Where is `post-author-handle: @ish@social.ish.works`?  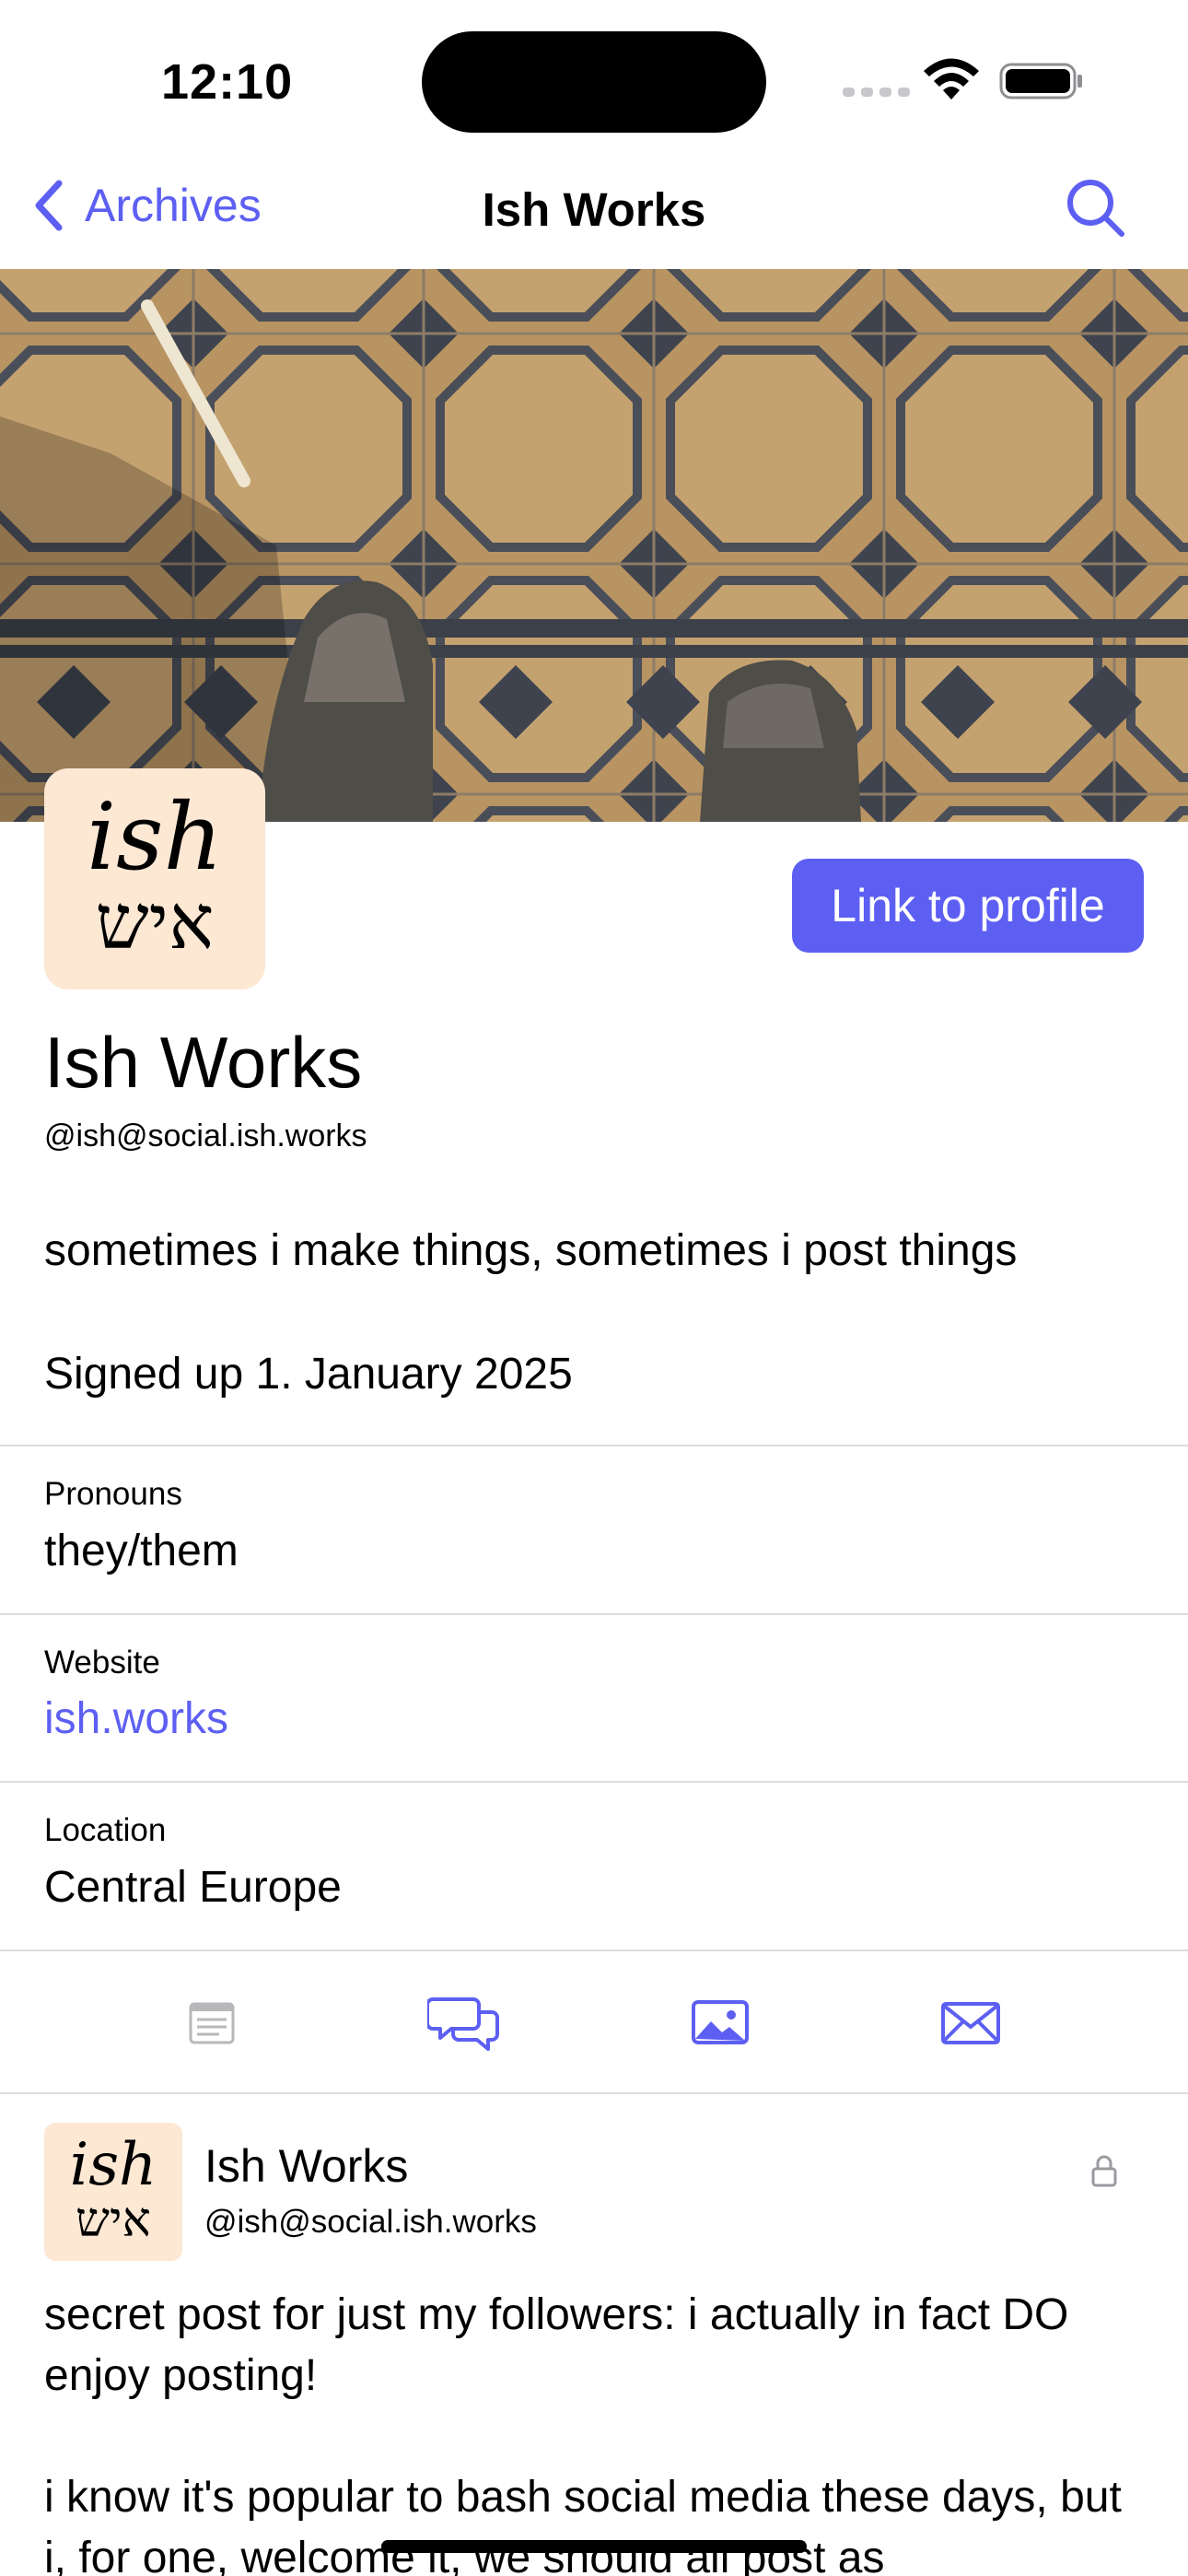
post-author-handle: @ish@social.ish.works is located at coordinates (370, 2222).